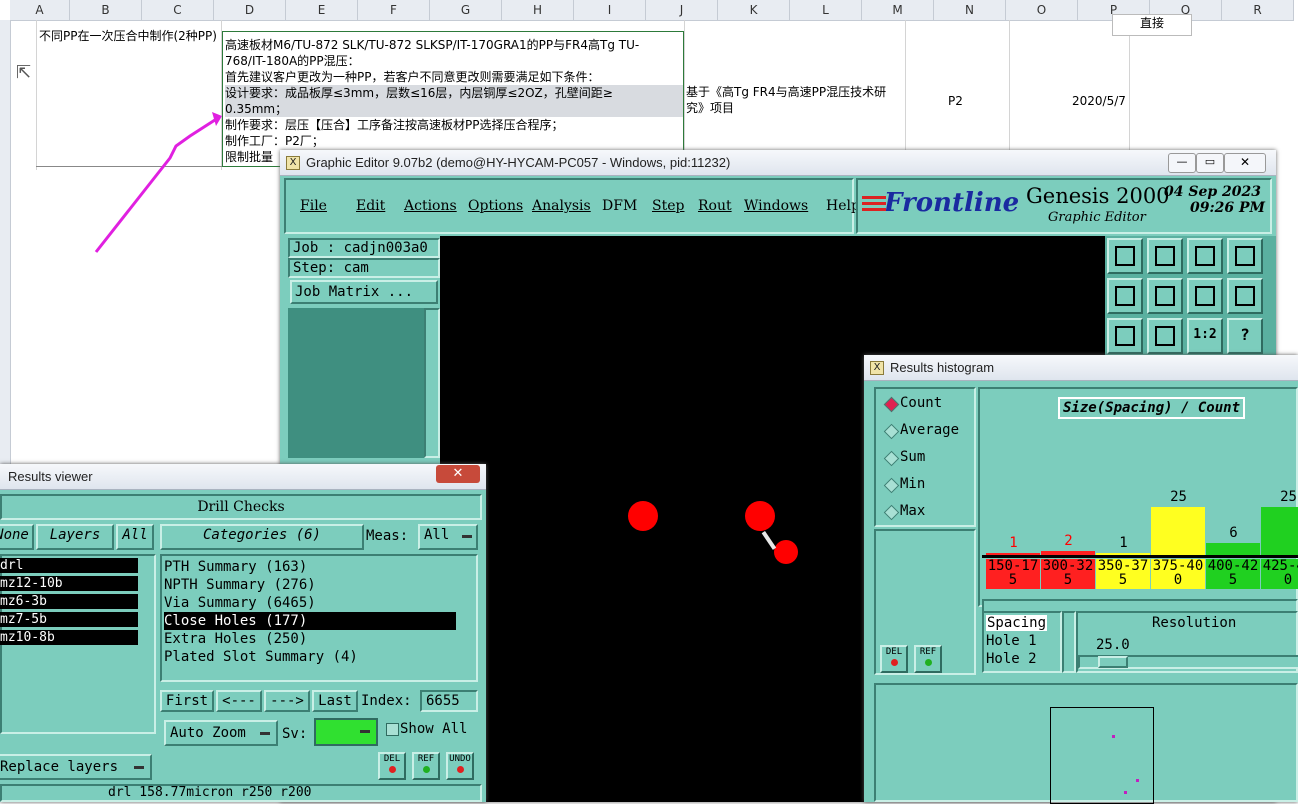 The image size is (1298, 804). Describe the element at coordinates (1125, 256) in the screenshot. I see `tool-move-up-icon` at that location.